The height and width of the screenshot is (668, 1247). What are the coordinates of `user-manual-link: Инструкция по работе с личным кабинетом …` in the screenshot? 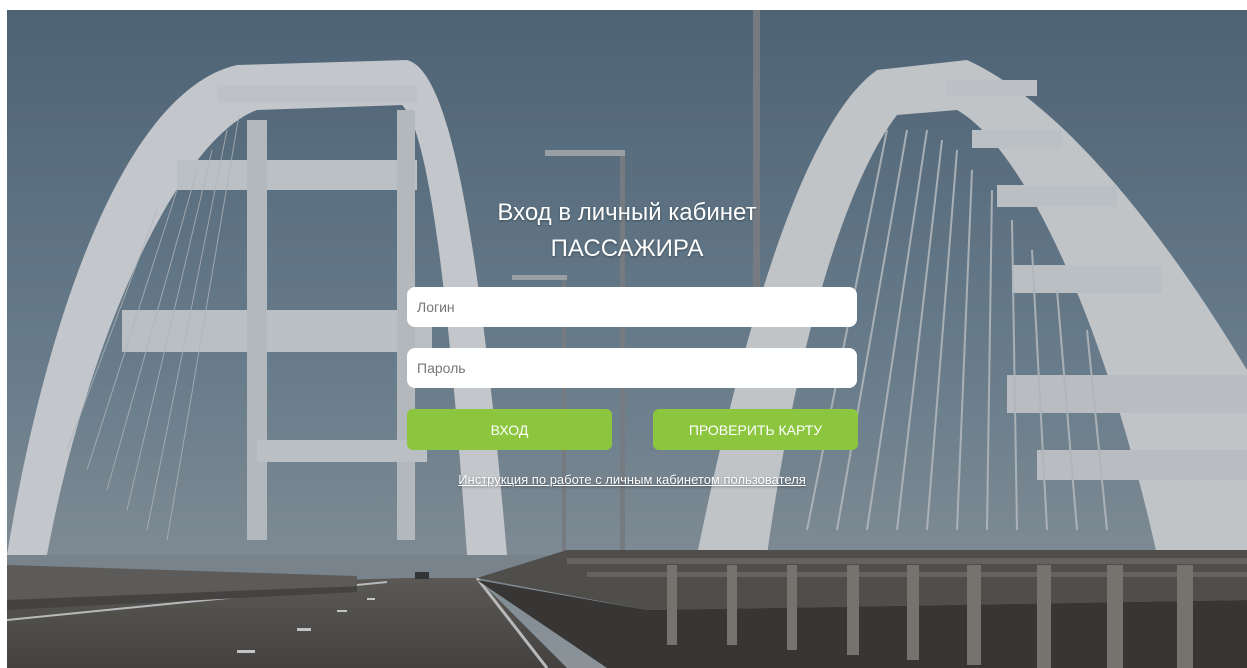 It's located at (632, 479).